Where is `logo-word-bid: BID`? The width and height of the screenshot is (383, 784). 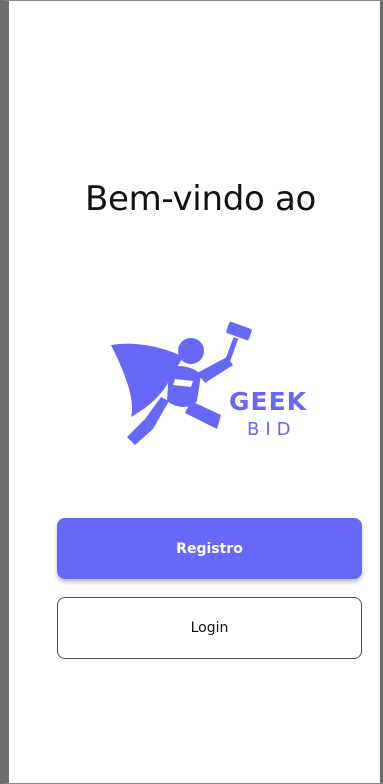
logo-word-bid: BID is located at coordinates (272, 429).